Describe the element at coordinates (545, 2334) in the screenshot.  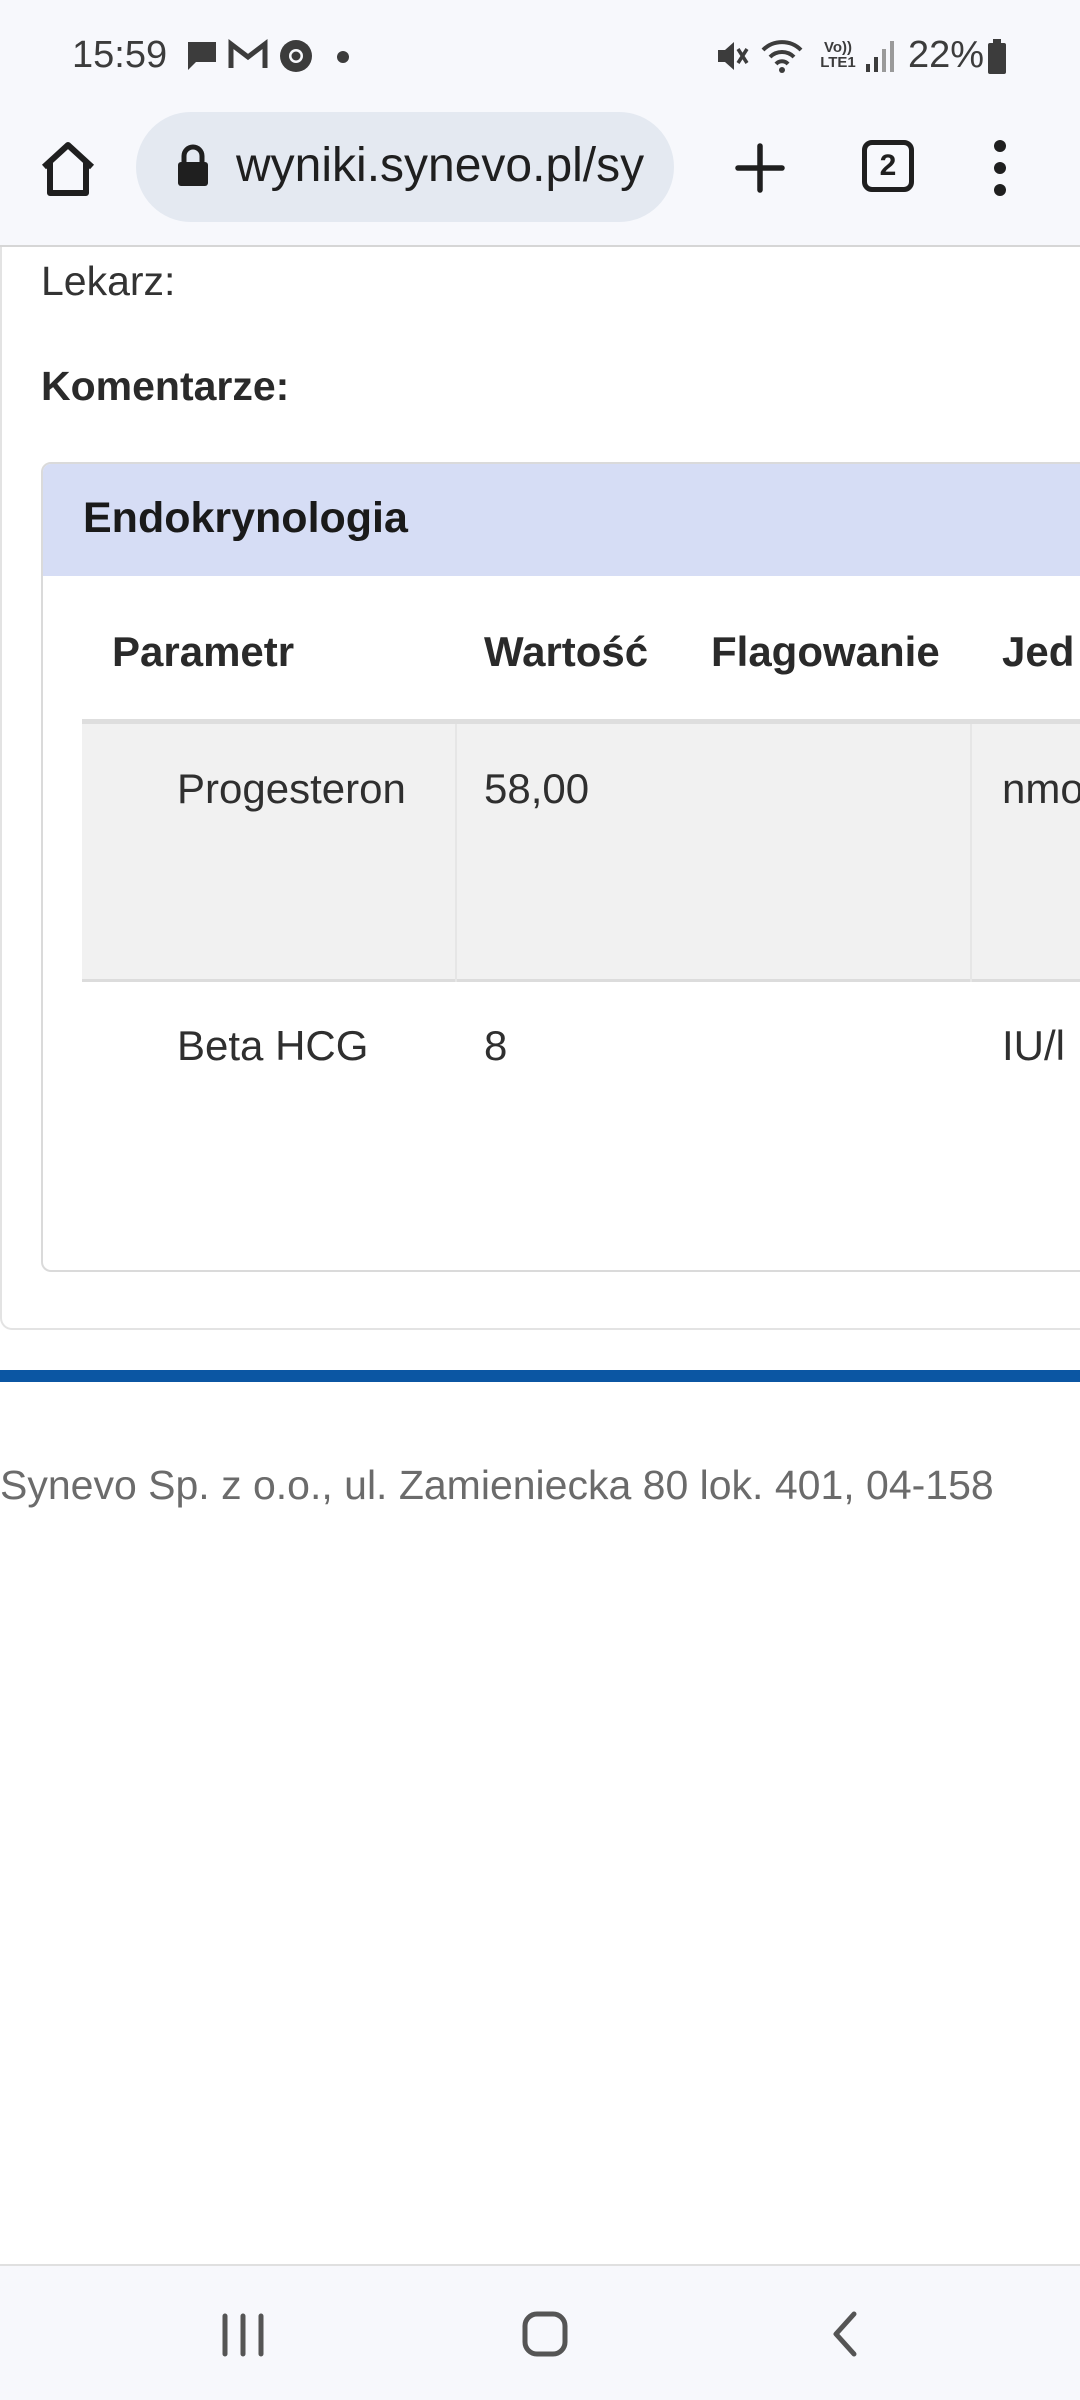
I see `home-nav-icon` at that location.